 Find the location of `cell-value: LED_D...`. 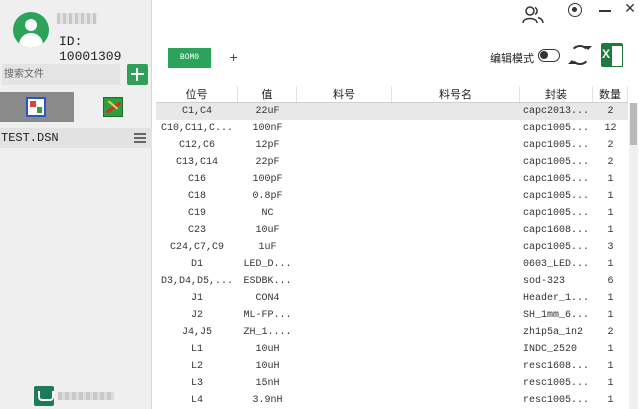

cell-value: LED_D... is located at coordinates (267, 264).